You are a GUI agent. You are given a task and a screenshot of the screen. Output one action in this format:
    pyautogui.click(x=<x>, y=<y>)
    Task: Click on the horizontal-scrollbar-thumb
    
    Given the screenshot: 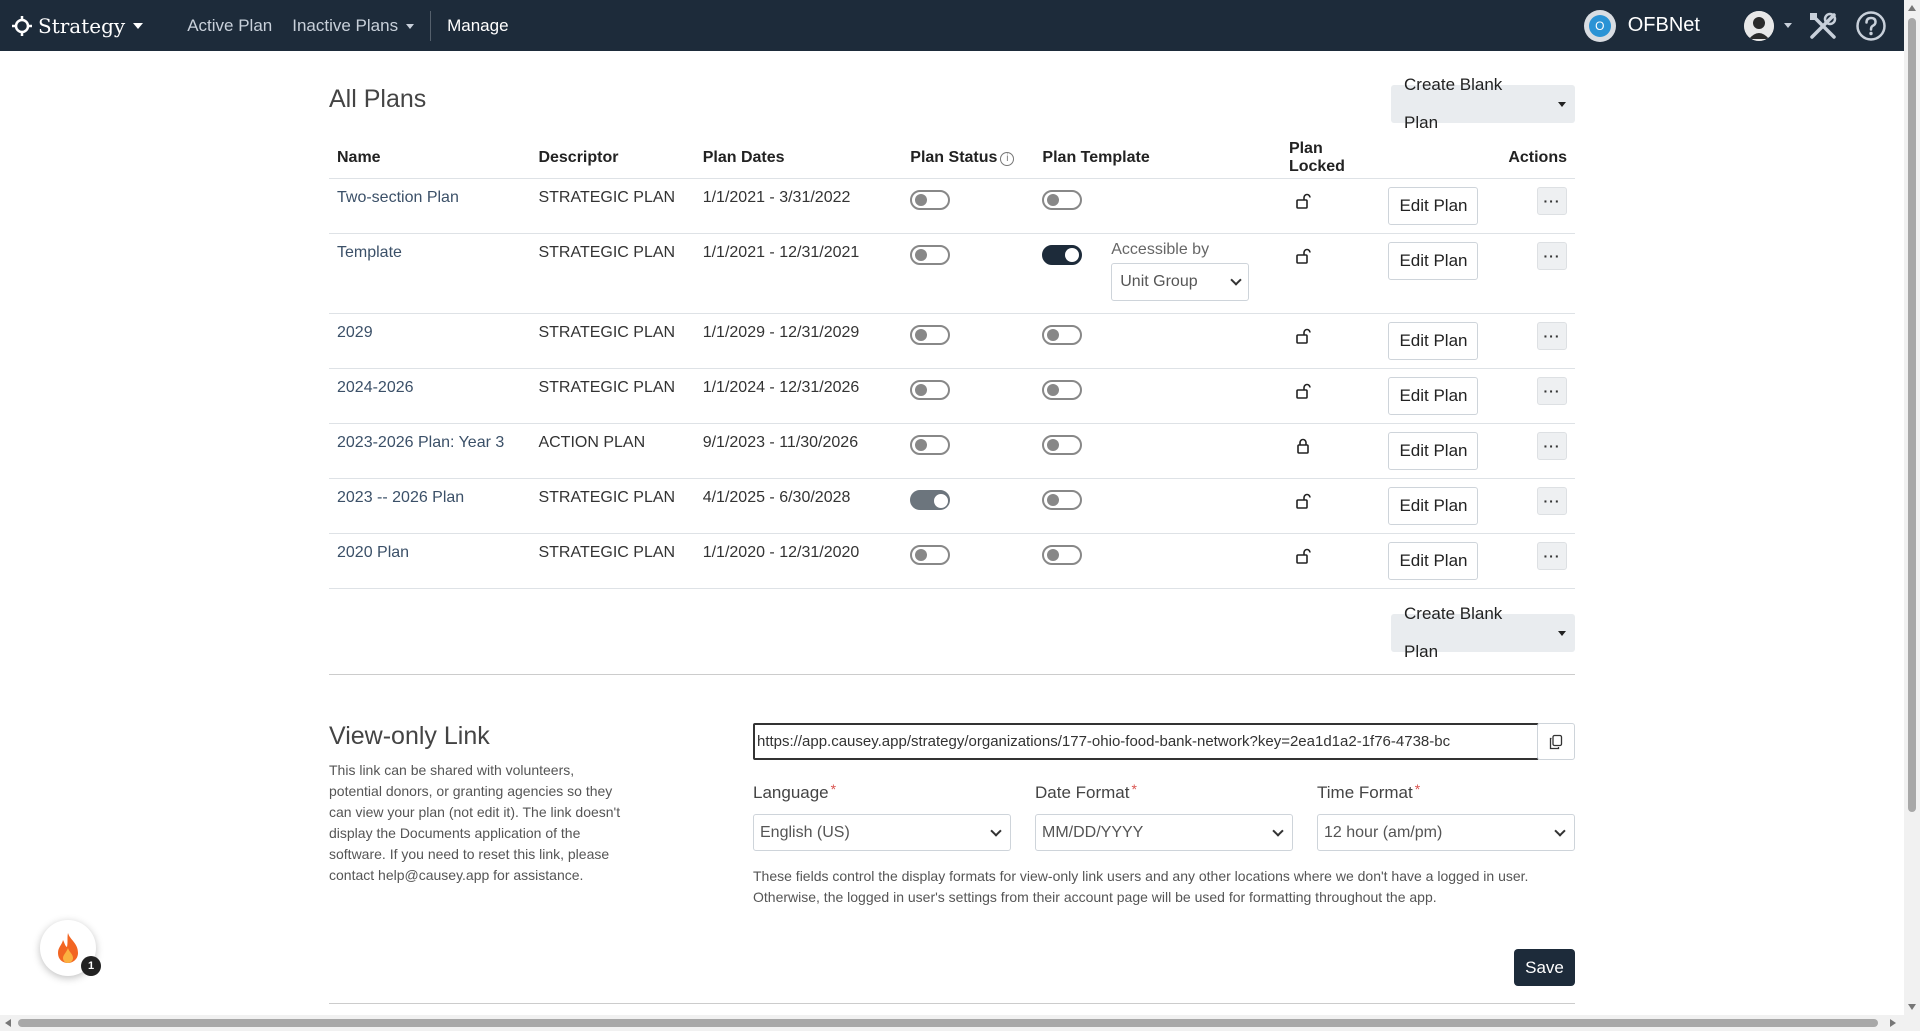 What is the action you would take?
    pyautogui.click(x=948, y=1023)
    